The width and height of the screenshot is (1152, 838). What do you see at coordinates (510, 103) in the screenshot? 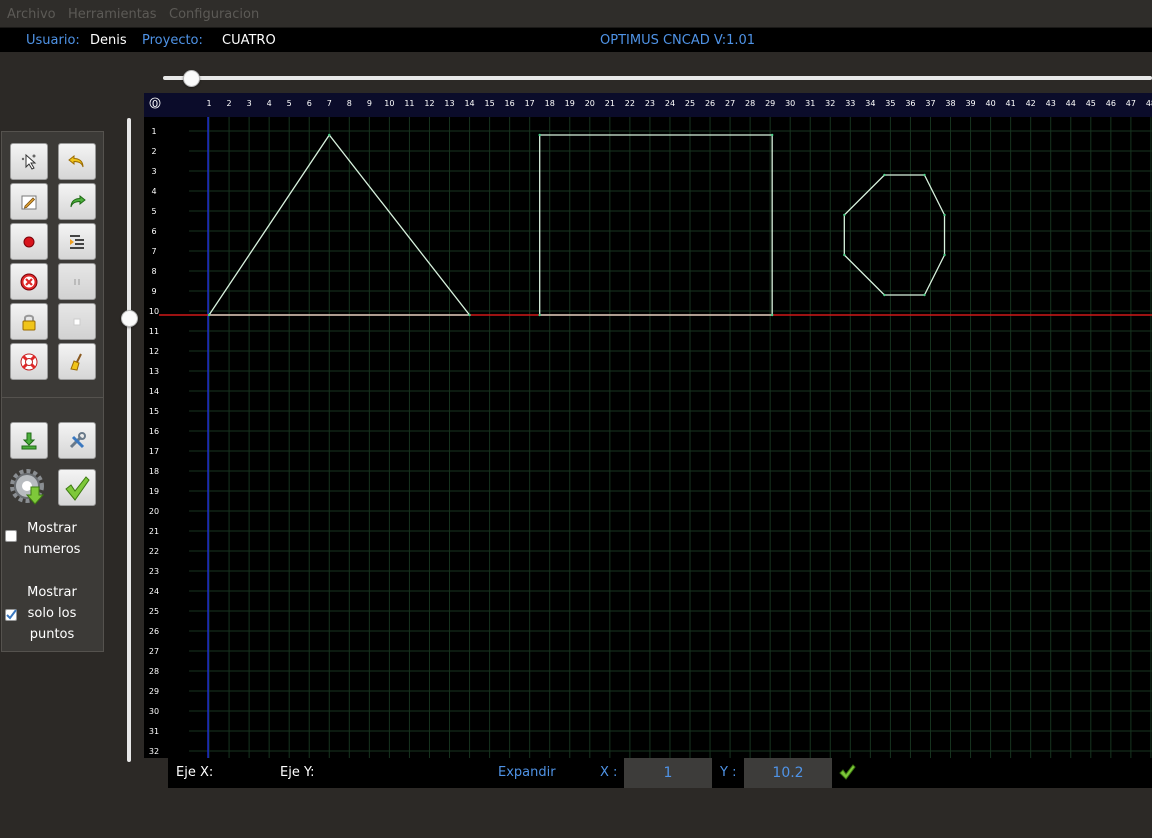
I see `x-tick-label: 16` at bounding box center [510, 103].